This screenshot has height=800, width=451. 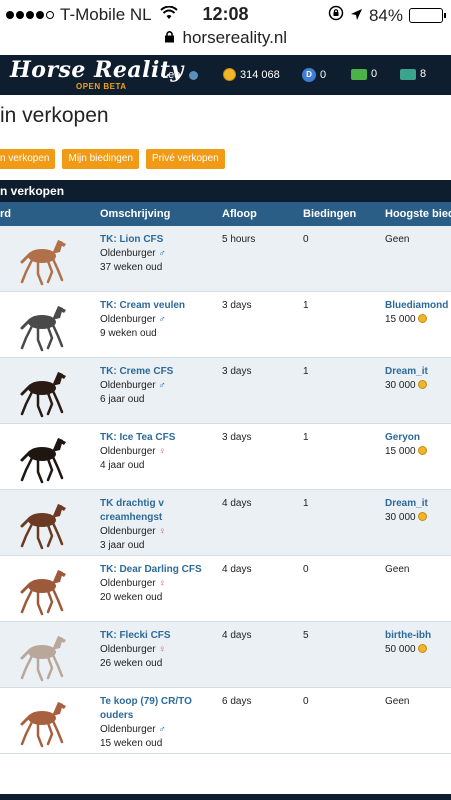 I want to click on horse-name-link: TK: Cream veulen, so click(x=157, y=306).